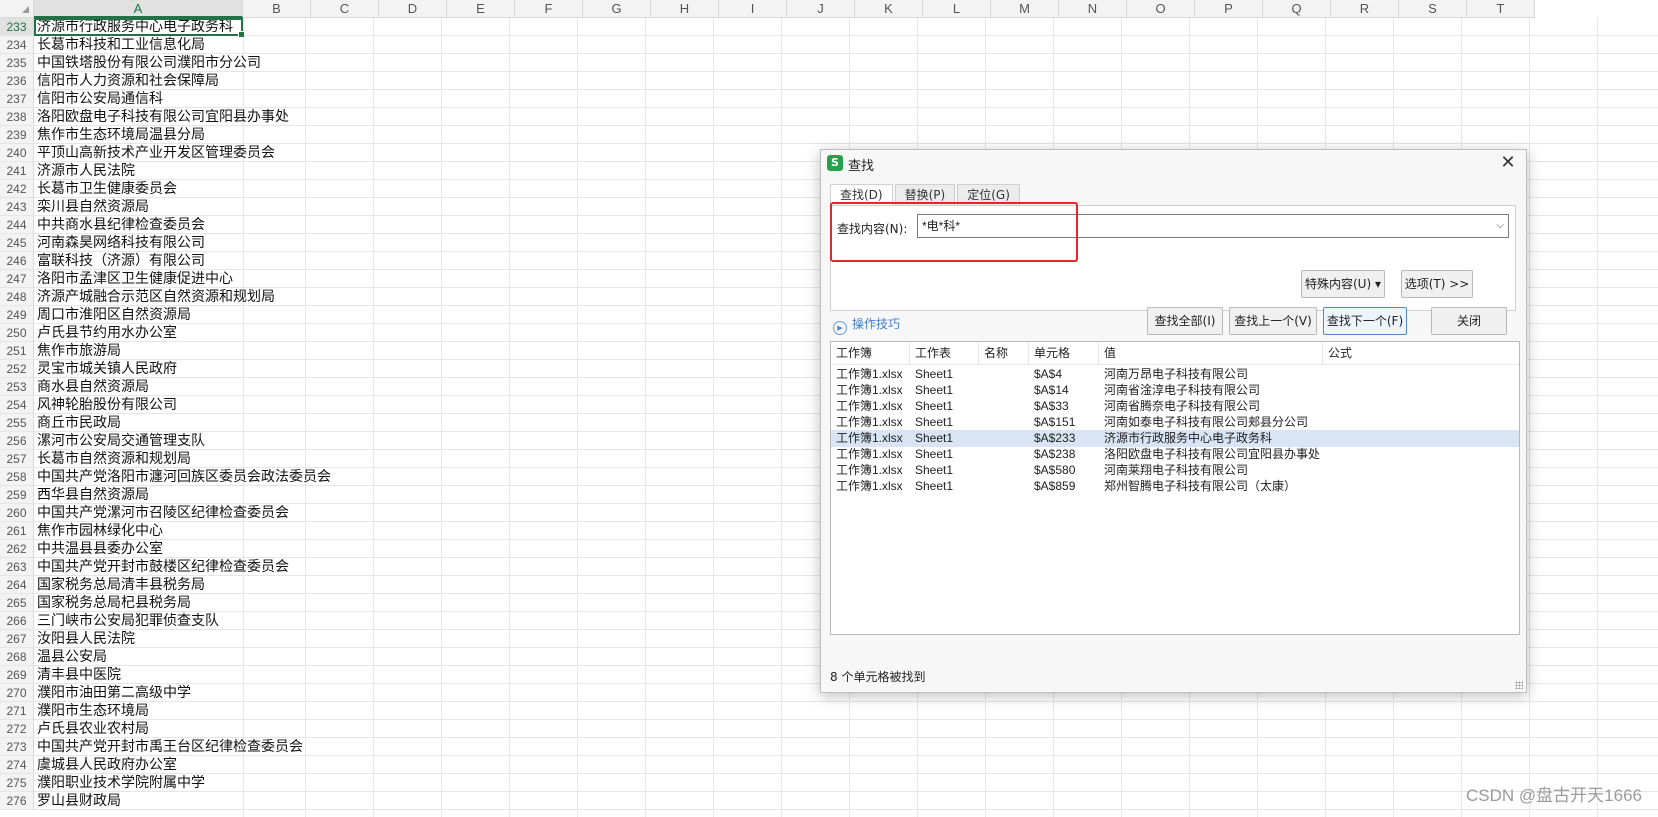  I want to click on tab-replace: 替换(P), so click(925, 195).